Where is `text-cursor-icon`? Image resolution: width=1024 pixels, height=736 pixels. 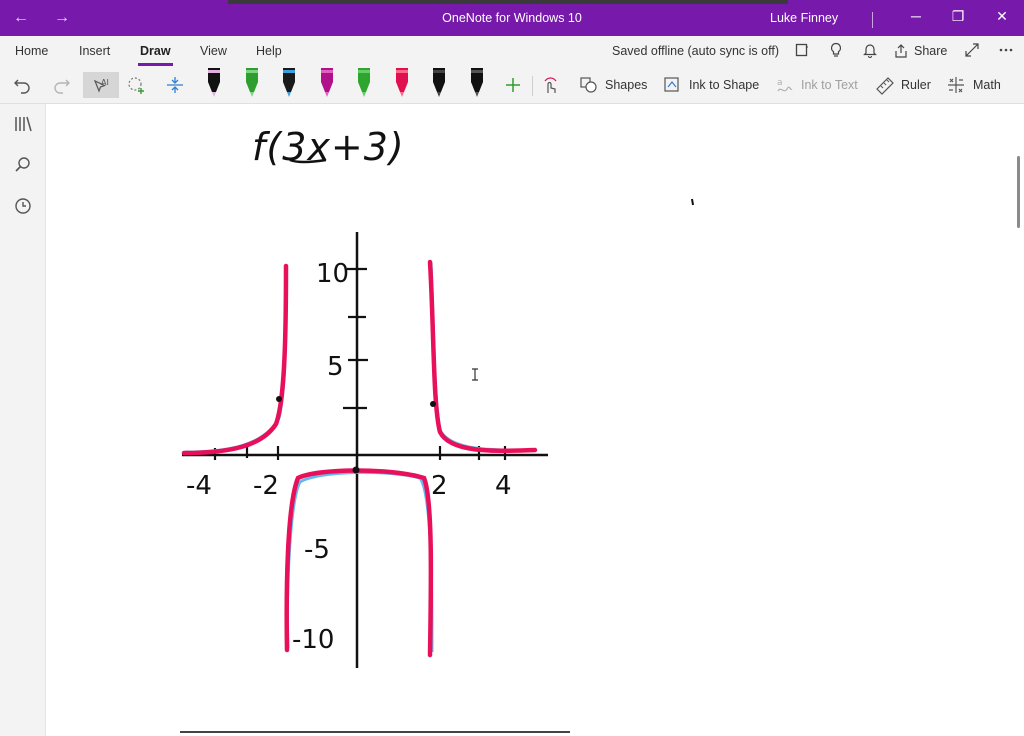 text-cursor-icon is located at coordinates (475, 374).